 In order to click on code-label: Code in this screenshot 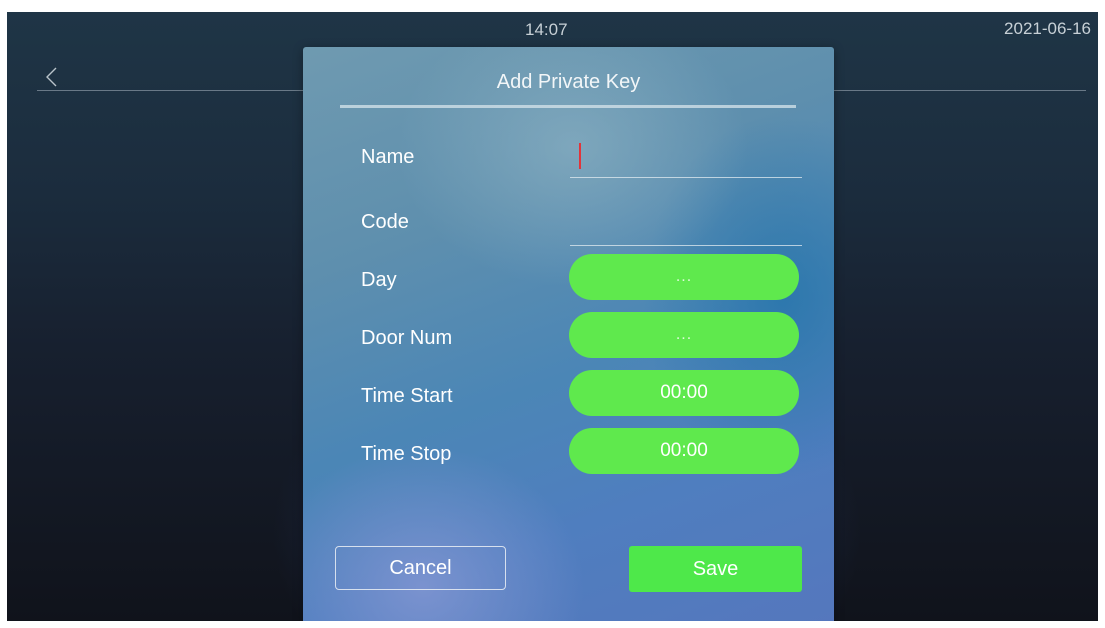, I will do `click(385, 222)`.